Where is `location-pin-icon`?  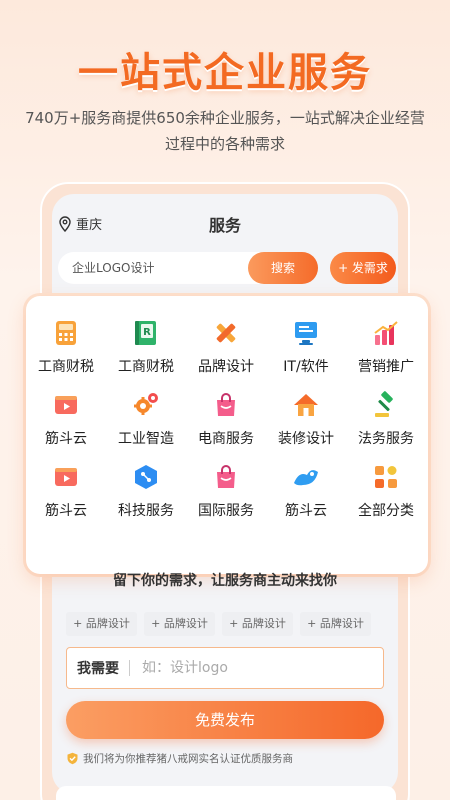 location-pin-icon is located at coordinates (65, 223).